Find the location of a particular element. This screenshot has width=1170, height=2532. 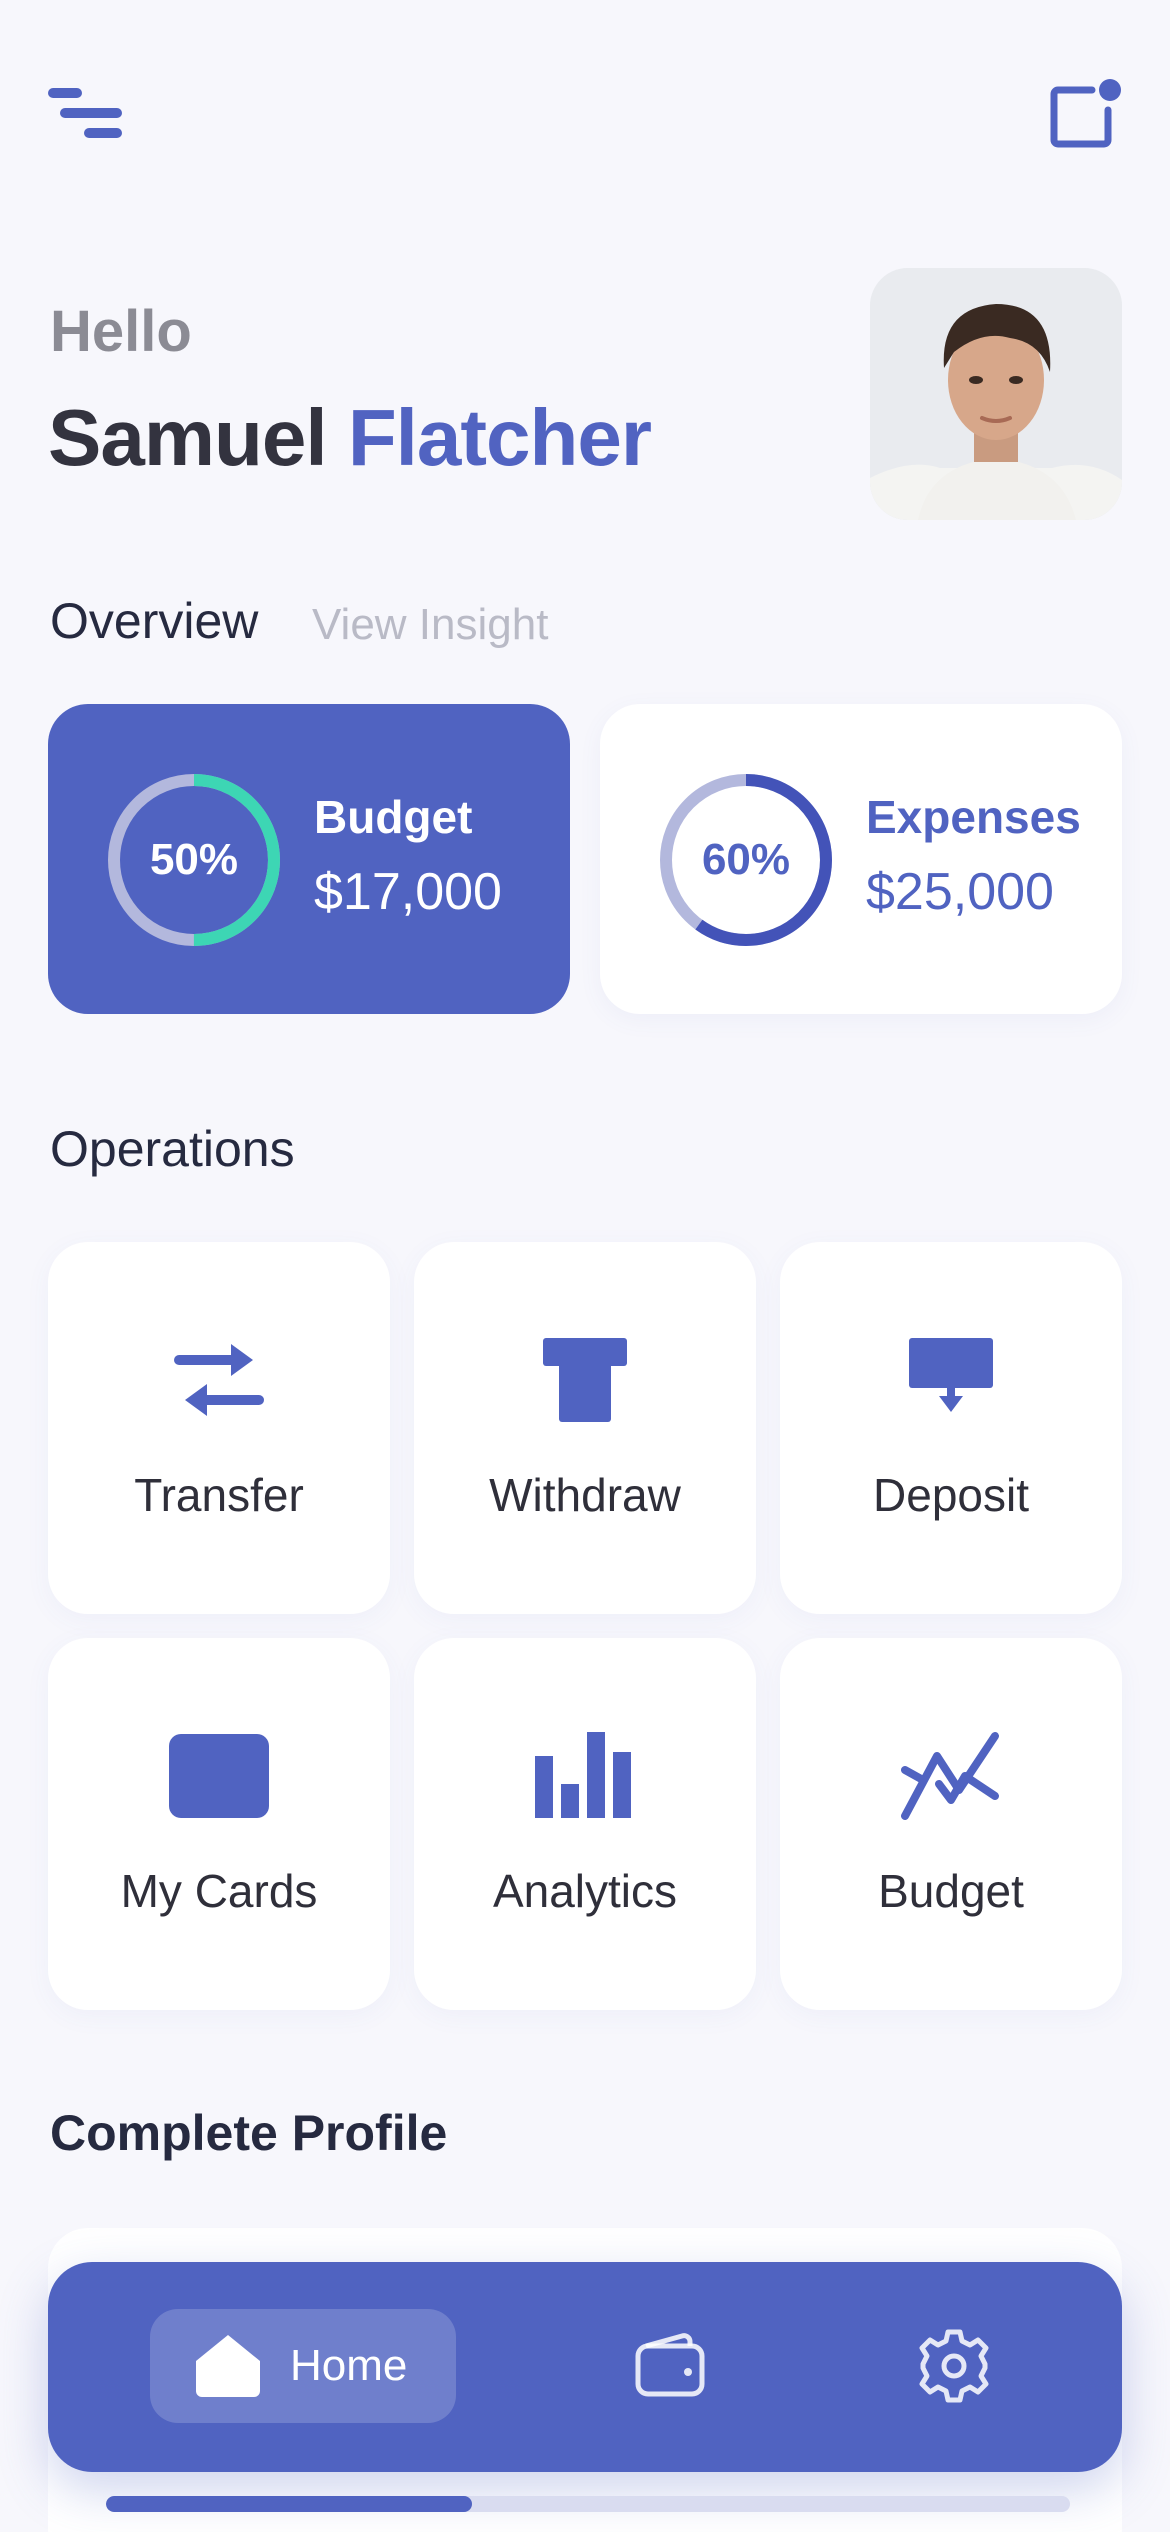

operation-deposit: Deposit is located at coordinates (951, 1428).